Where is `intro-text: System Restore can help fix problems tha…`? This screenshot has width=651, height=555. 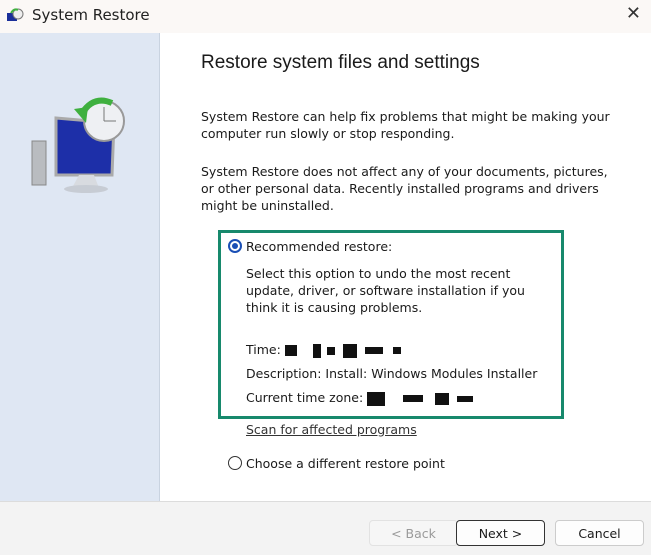 intro-text: System Restore can help fix problems tha… is located at coordinates (405, 125).